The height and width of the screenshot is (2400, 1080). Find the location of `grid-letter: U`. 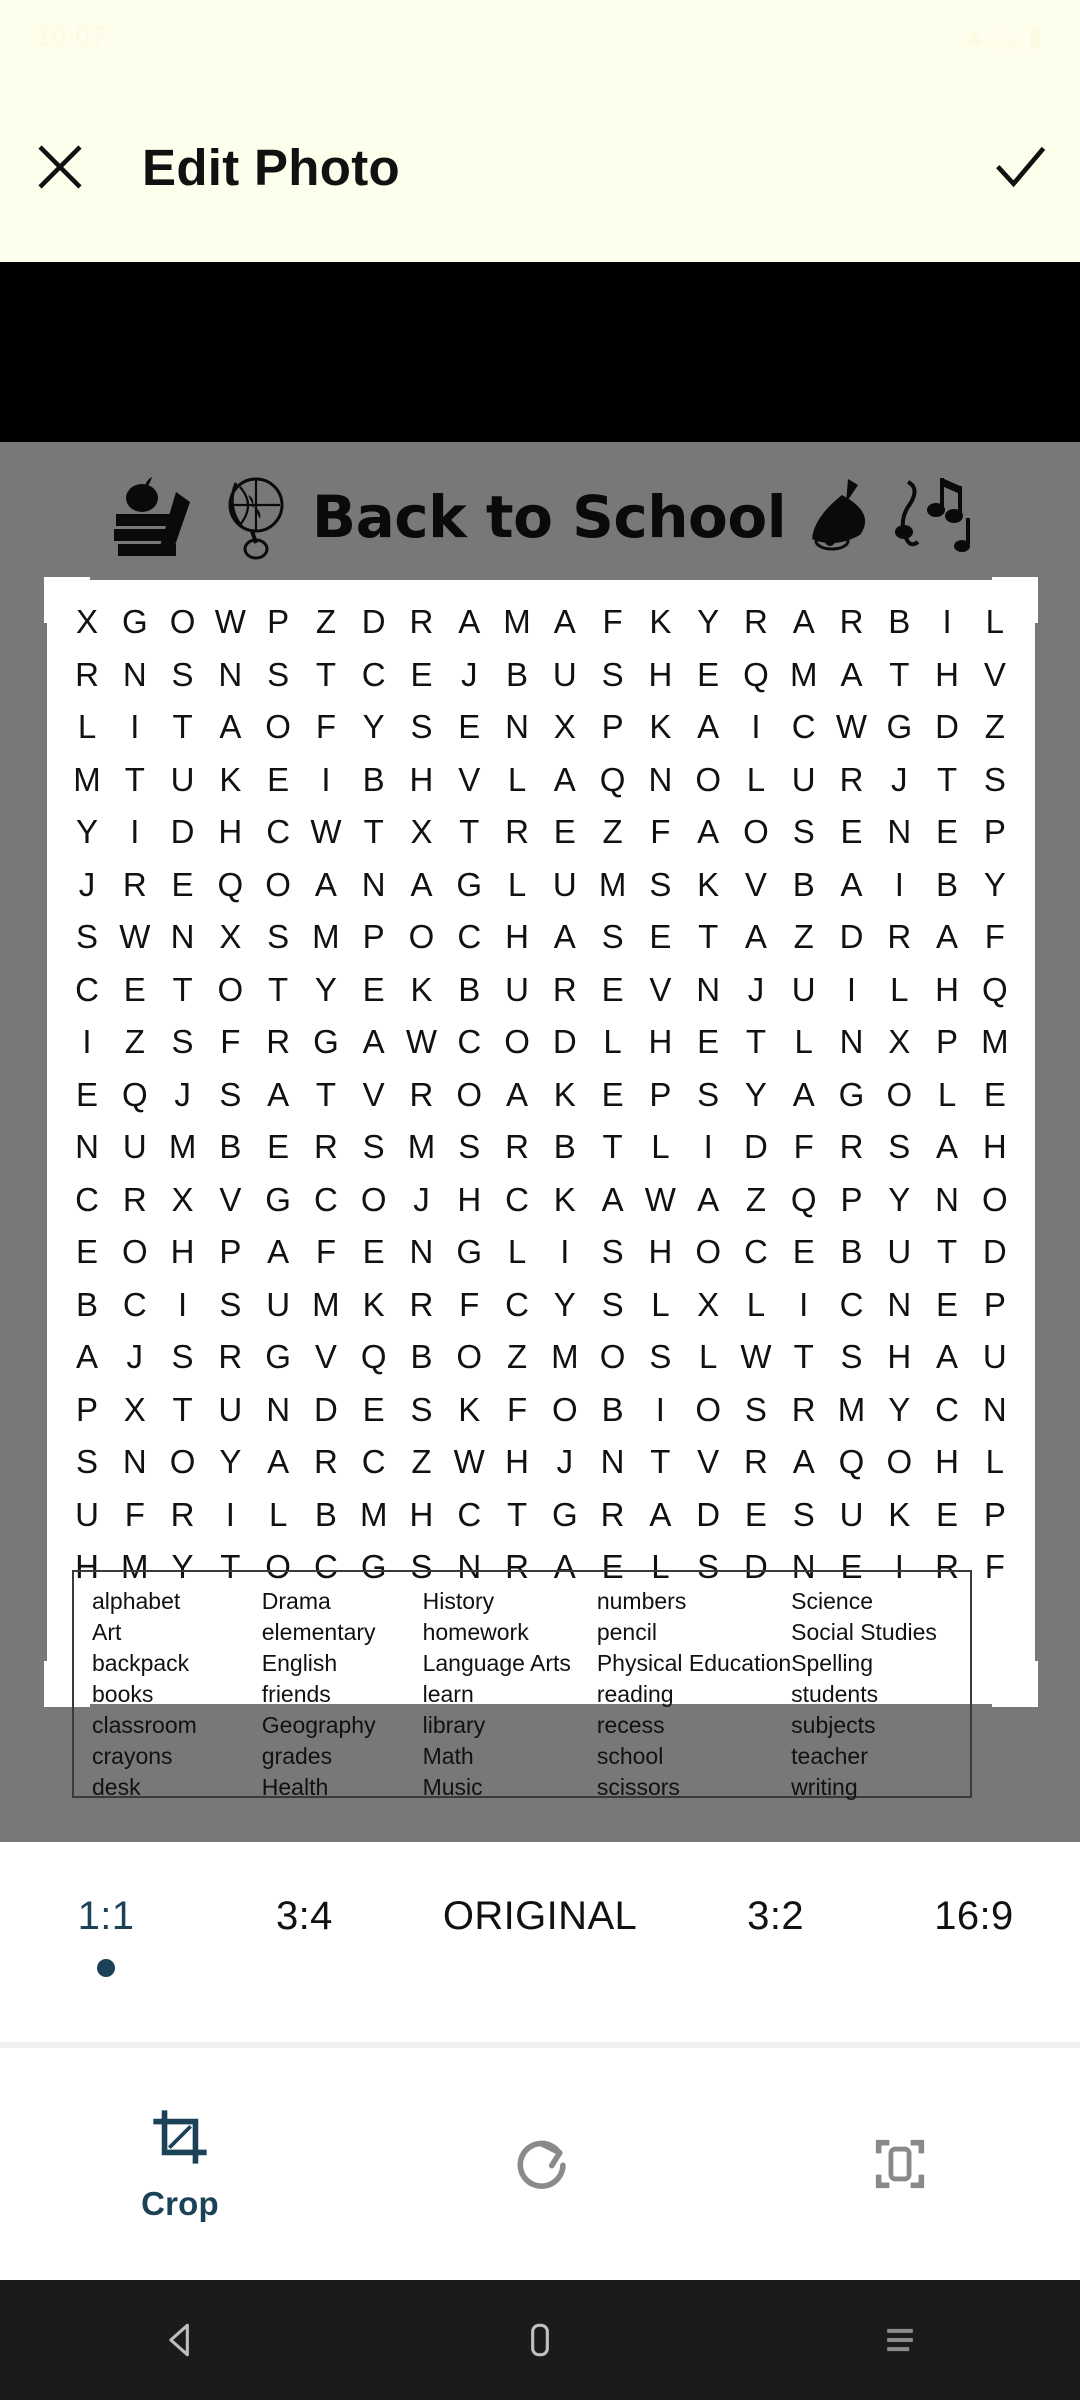

grid-letter: U is located at coordinates (564, 674).